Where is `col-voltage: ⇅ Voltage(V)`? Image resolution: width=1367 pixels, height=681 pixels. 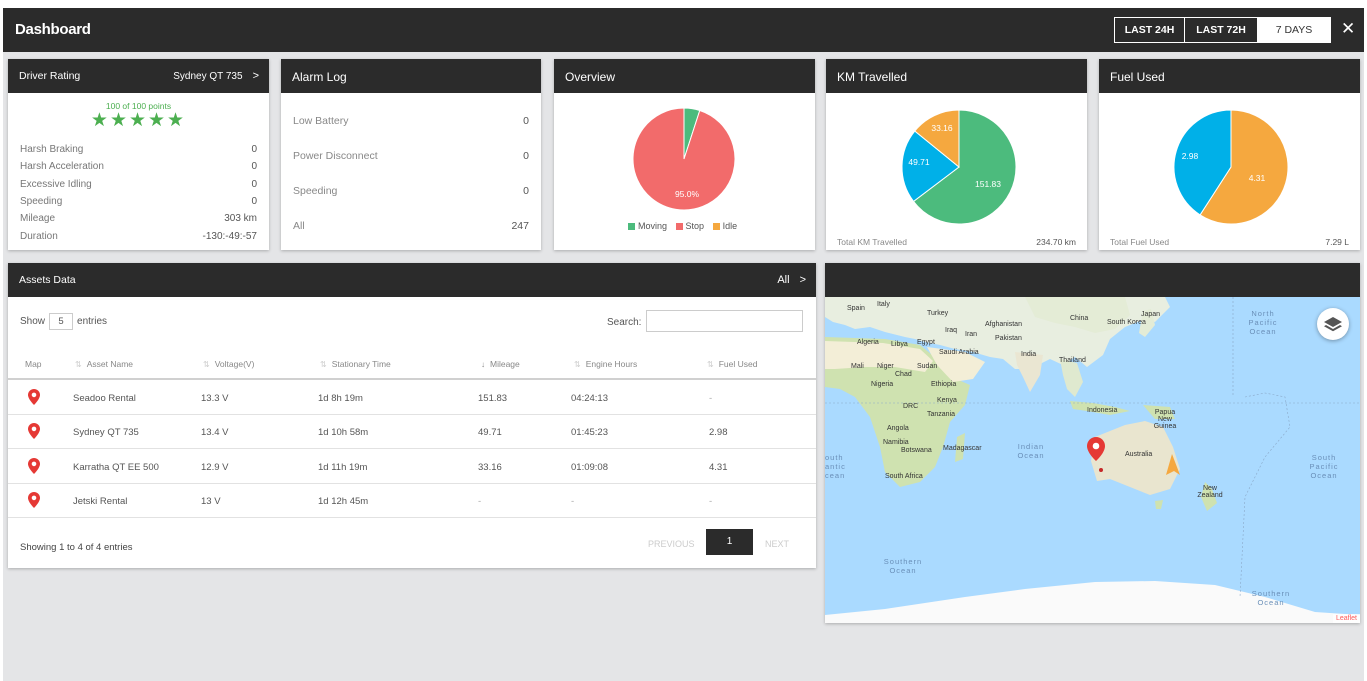 col-voltage: ⇅ Voltage(V) is located at coordinates (228, 364).